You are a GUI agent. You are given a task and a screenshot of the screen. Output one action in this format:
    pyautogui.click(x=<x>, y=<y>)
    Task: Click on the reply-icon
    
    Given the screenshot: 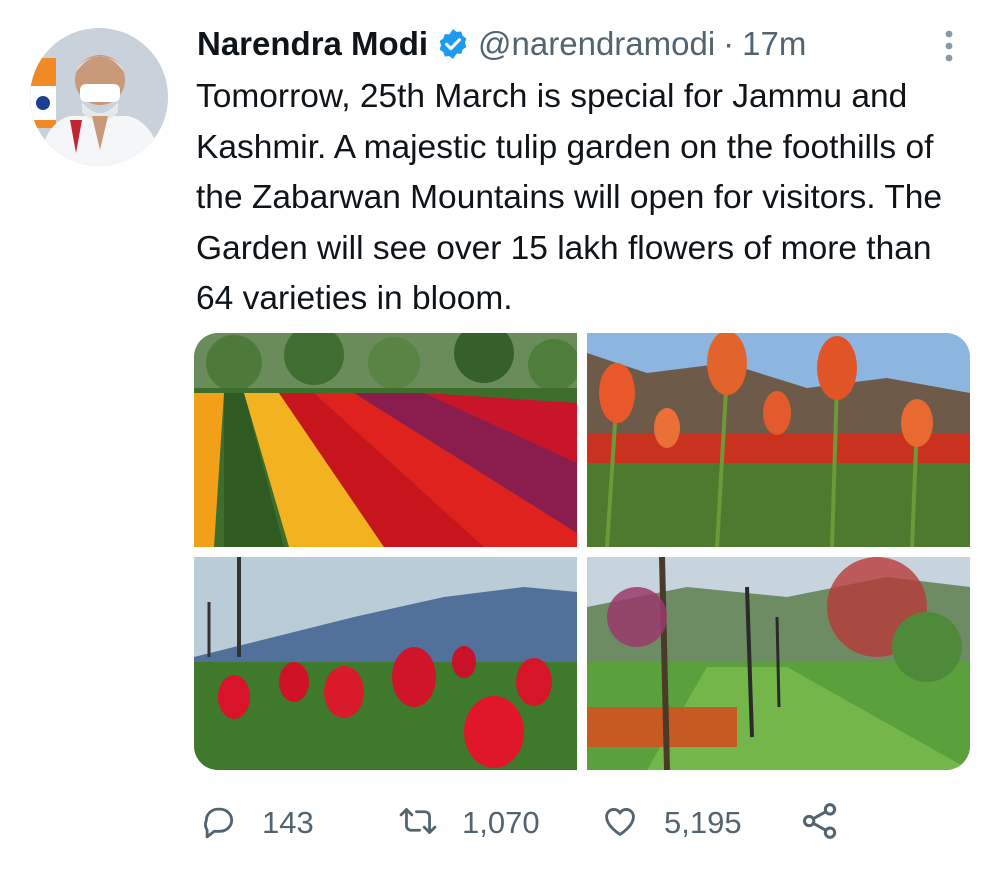 What is the action you would take?
    pyautogui.click(x=219, y=823)
    